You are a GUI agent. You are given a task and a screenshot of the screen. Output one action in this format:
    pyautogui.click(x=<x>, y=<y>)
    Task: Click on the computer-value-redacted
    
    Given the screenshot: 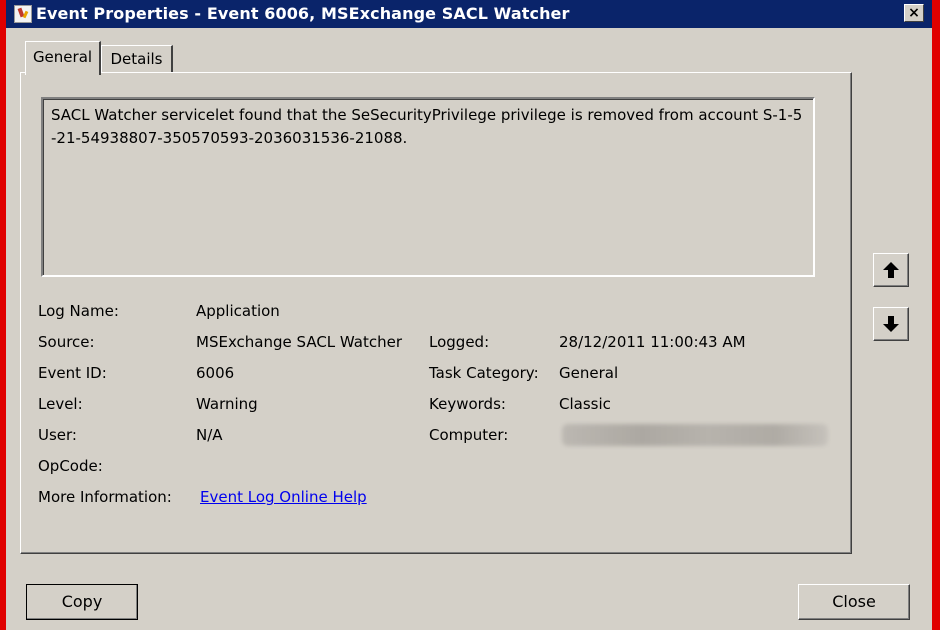 What is the action you would take?
    pyautogui.click(x=695, y=435)
    